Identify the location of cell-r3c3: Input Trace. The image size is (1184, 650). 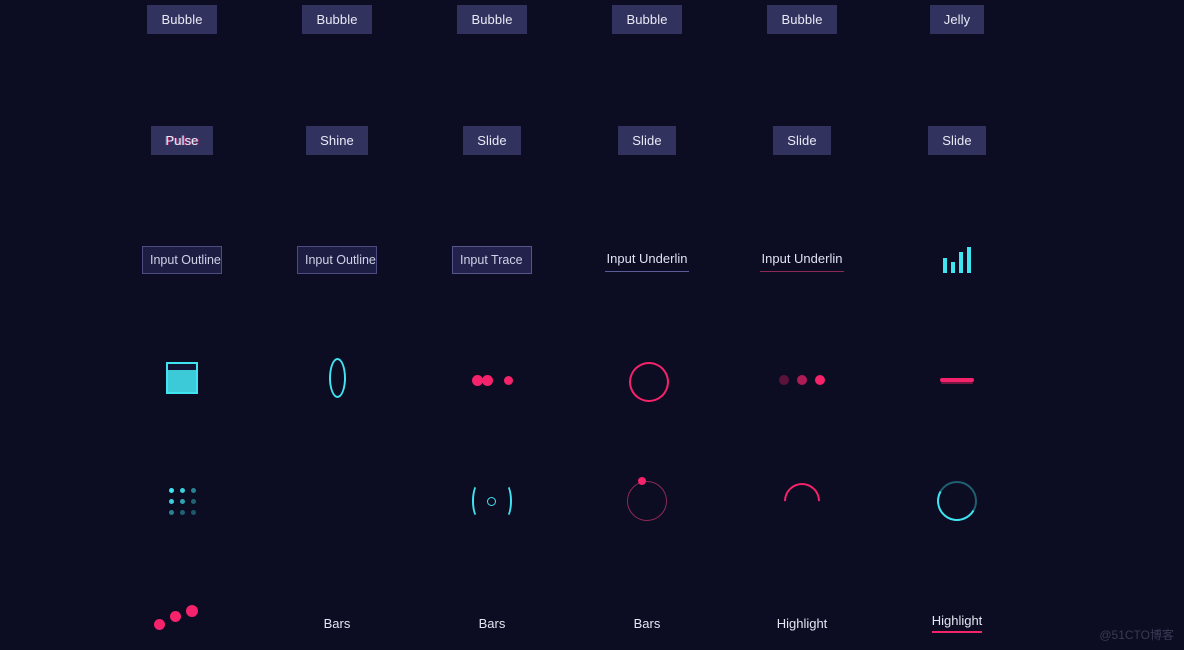
(492, 260).